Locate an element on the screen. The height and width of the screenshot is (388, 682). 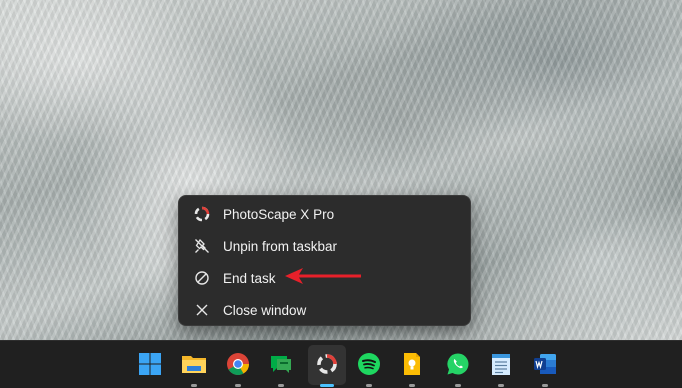
close-icon is located at coordinates (202, 310).